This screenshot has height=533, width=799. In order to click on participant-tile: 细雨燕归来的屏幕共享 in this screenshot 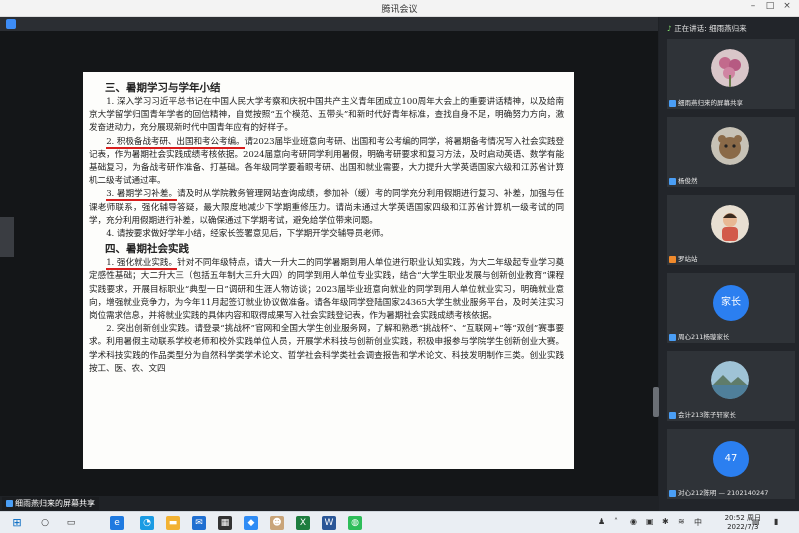, I will do `click(731, 74)`.